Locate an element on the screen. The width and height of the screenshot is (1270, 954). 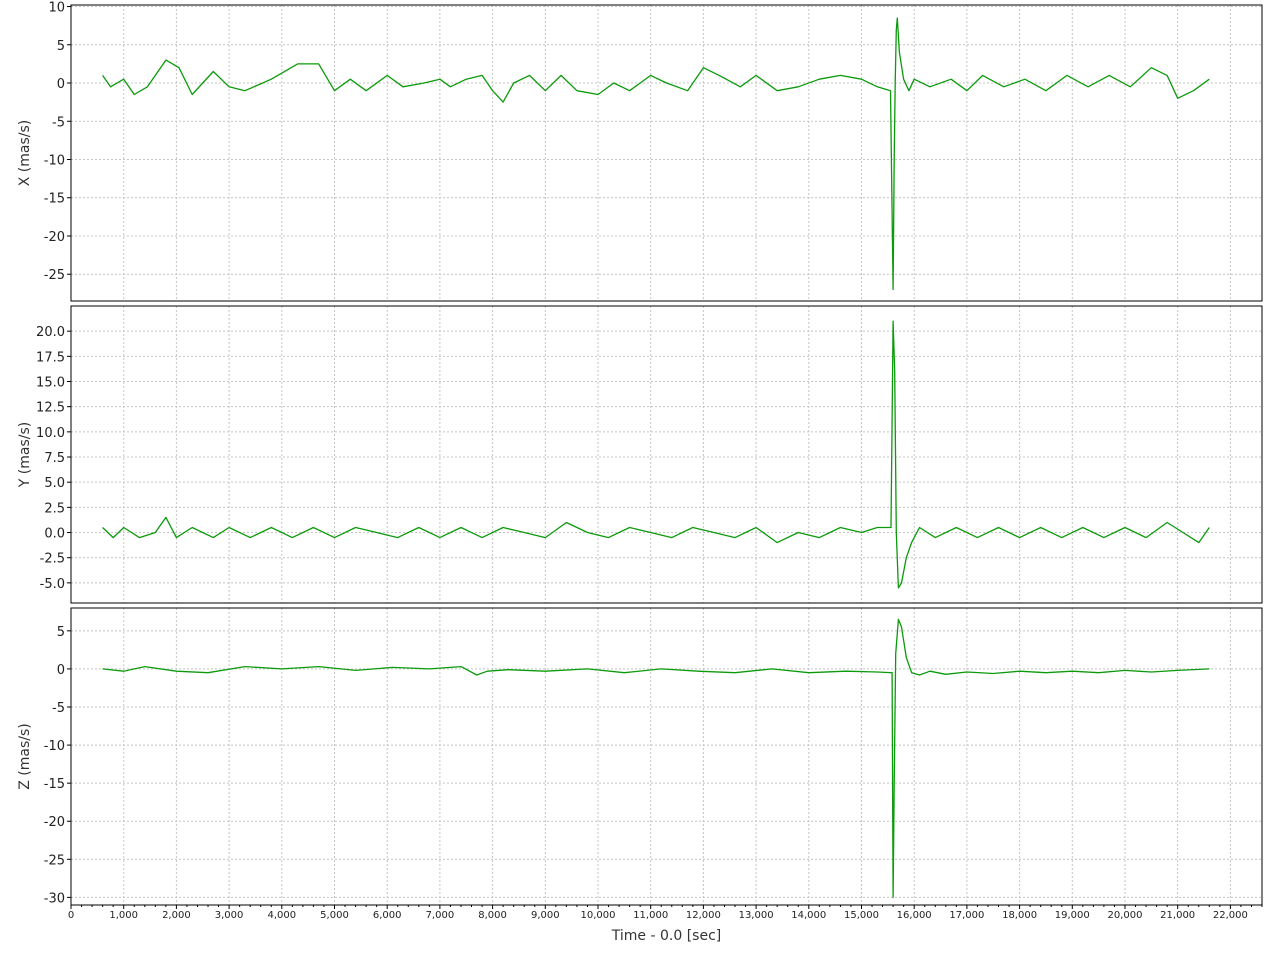
panel-y-ytick-label-8: 0.0 is located at coordinates (54, 534).